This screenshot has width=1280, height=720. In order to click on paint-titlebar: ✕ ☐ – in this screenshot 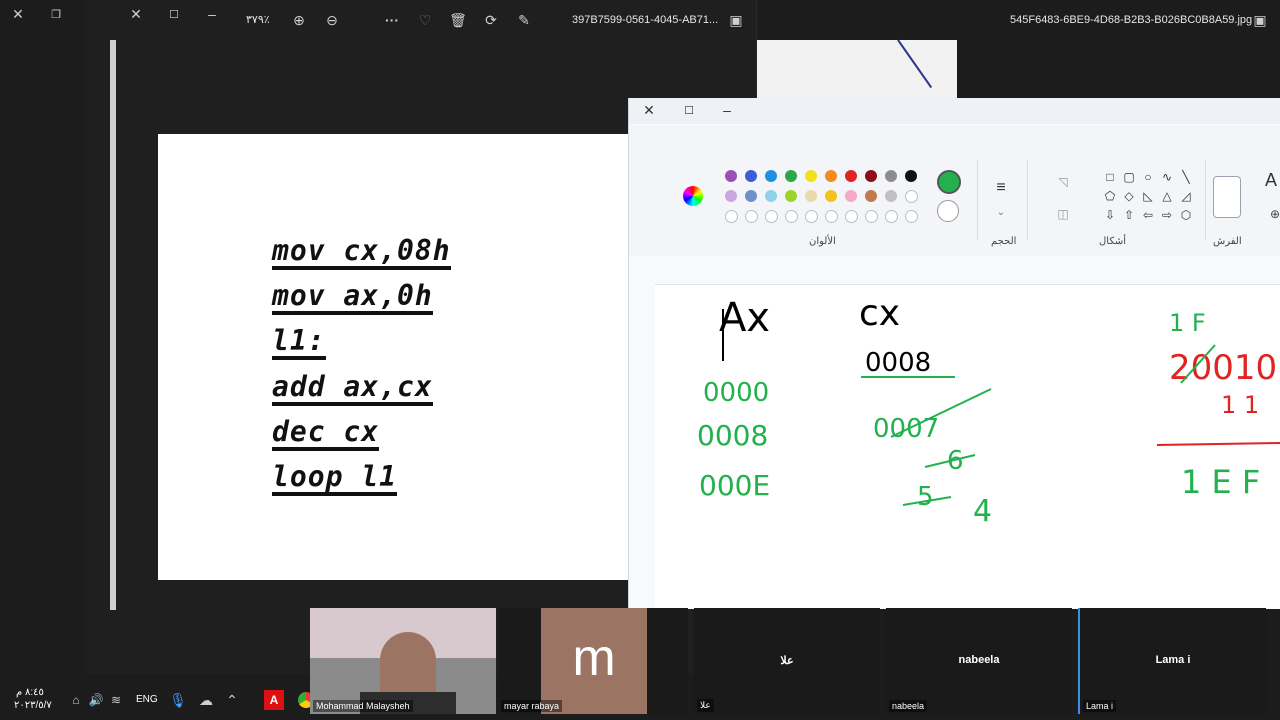, I will do `click(954, 111)`.